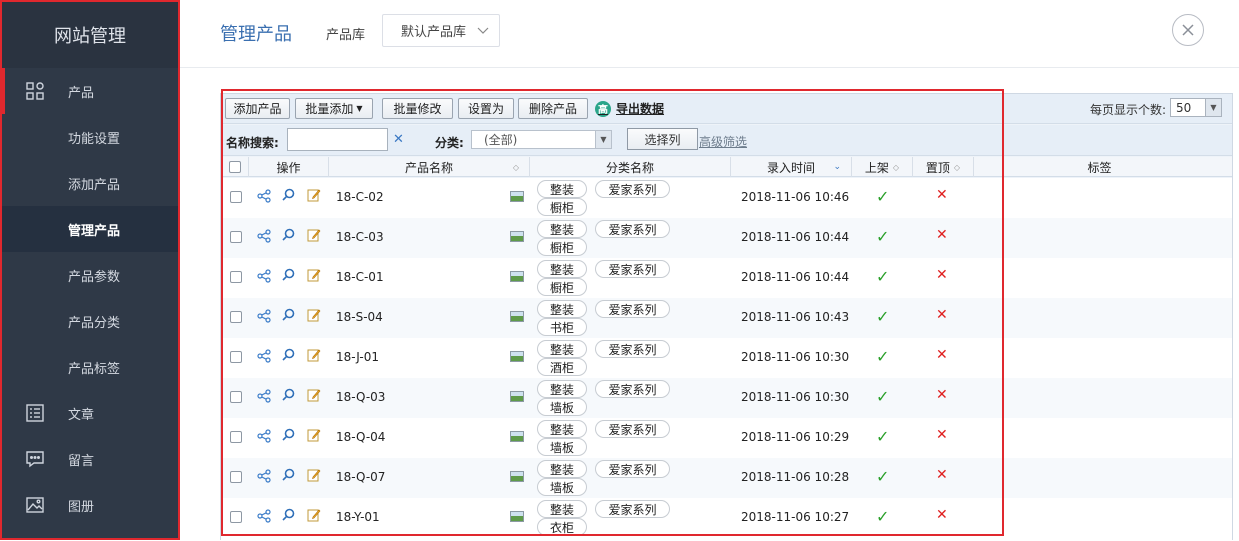 Image resolution: width=1239 pixels, height=541 pixels. Describe the element at coordinates (726, 238) in the screenshot. I see `table-row: 18-C-03 整装 爱家系列 橱柜 2018-11-06 10:44 ✓ ✕` at that location.